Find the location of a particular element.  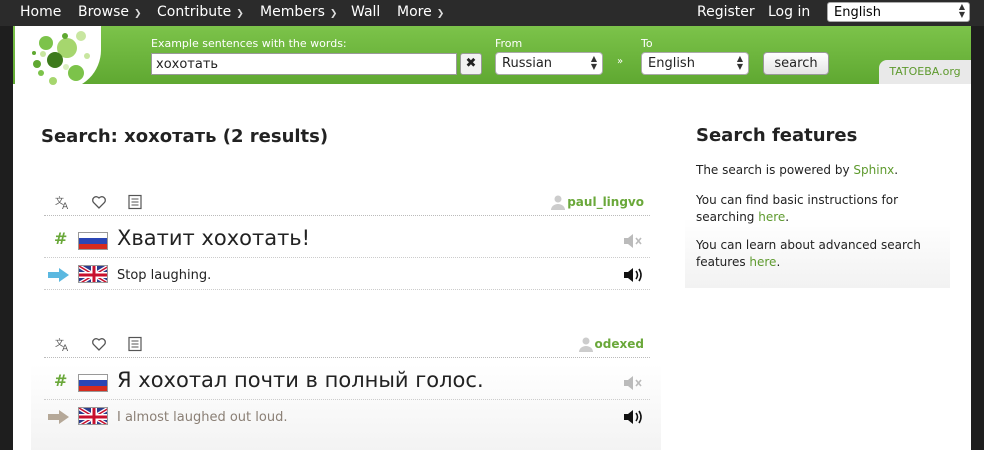

to-language-value: English is located at coordinates (671, 63).